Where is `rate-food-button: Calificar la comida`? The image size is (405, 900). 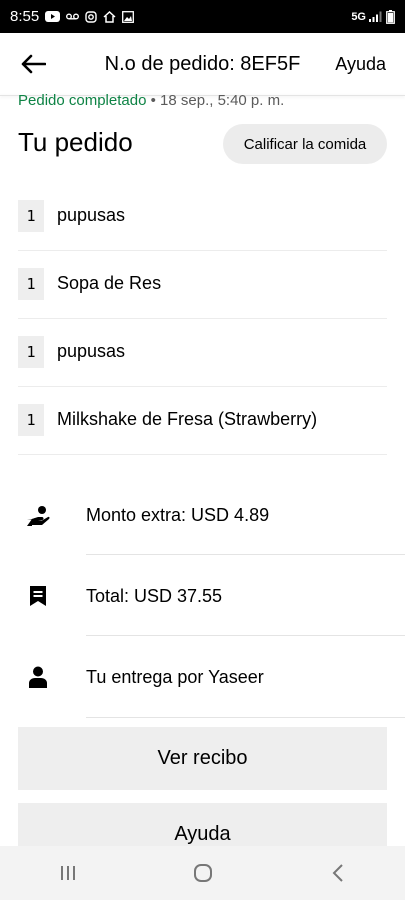
rate-food-button: Calificar la comida is located at coordinates (305, 144).